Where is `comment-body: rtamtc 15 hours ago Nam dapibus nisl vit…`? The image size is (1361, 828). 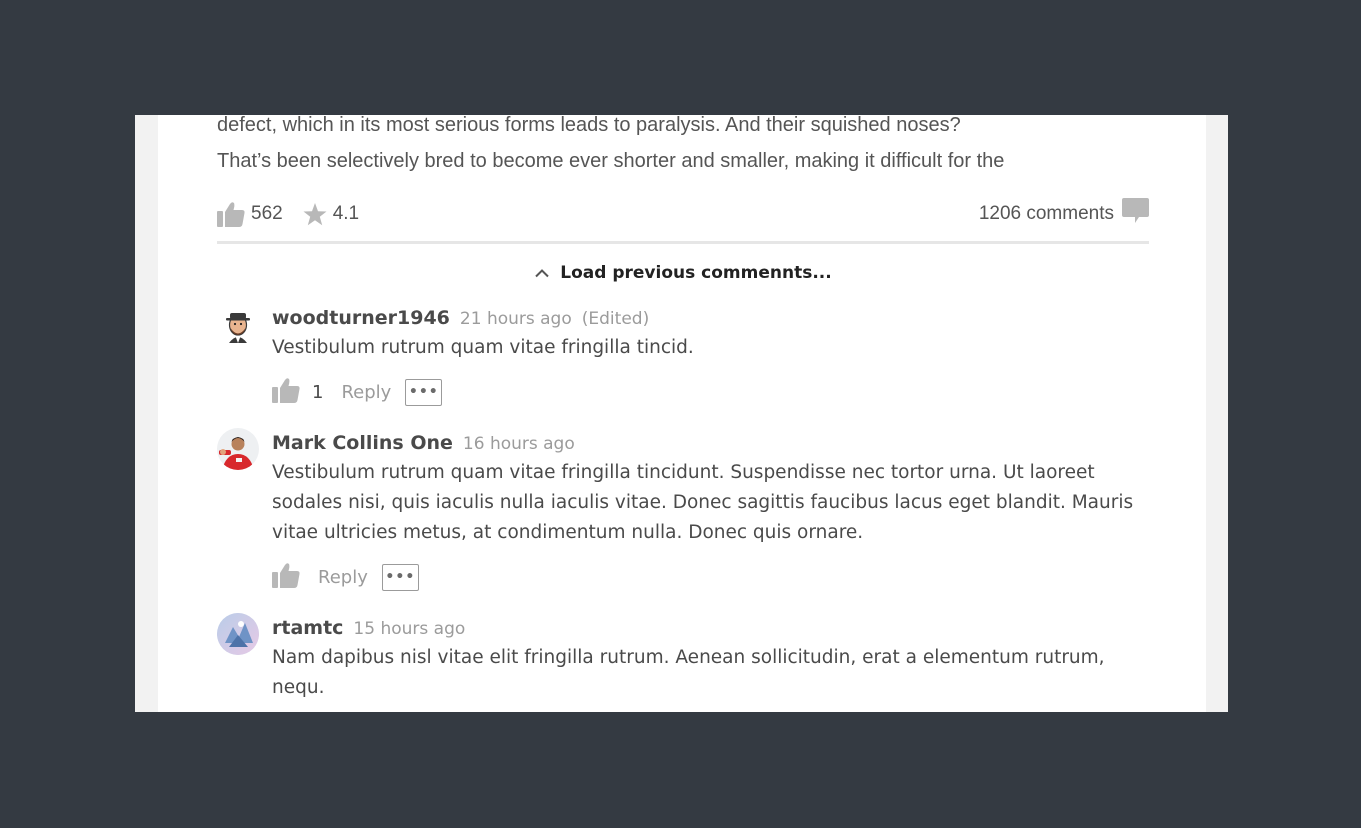 comment-body: rtamtc 15 hours ago Nam dapibus nisl vit… is located at coordinates (712, 658).